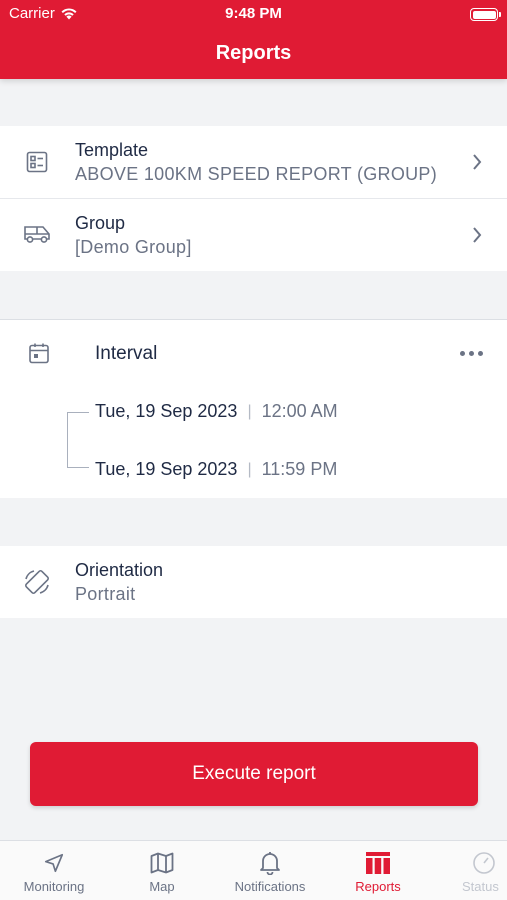 The image size is (507, 900). I want to click on calendar-icon, so click(39, 353).